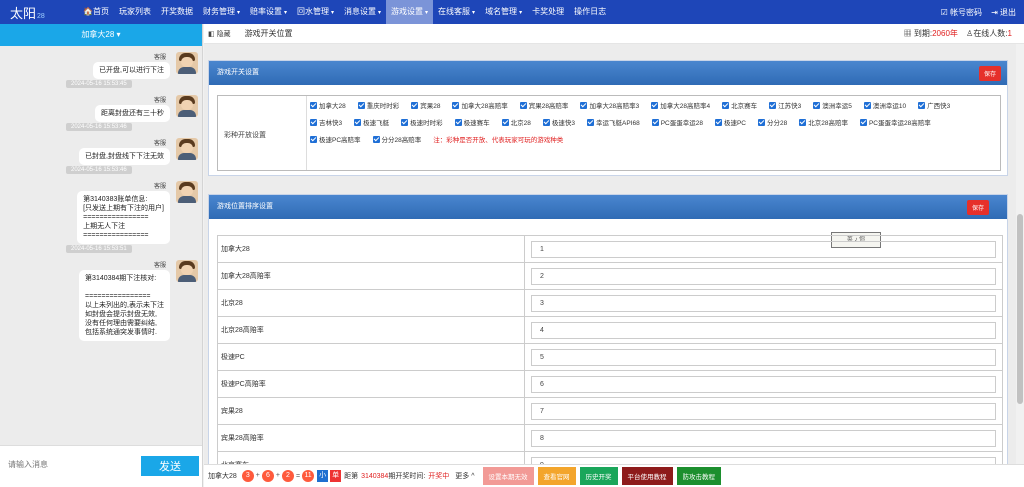 The height and width of the screenshot is (487, 1024). I want to click on game-name-cell: 极速PC高赔率, so click(371, 384).